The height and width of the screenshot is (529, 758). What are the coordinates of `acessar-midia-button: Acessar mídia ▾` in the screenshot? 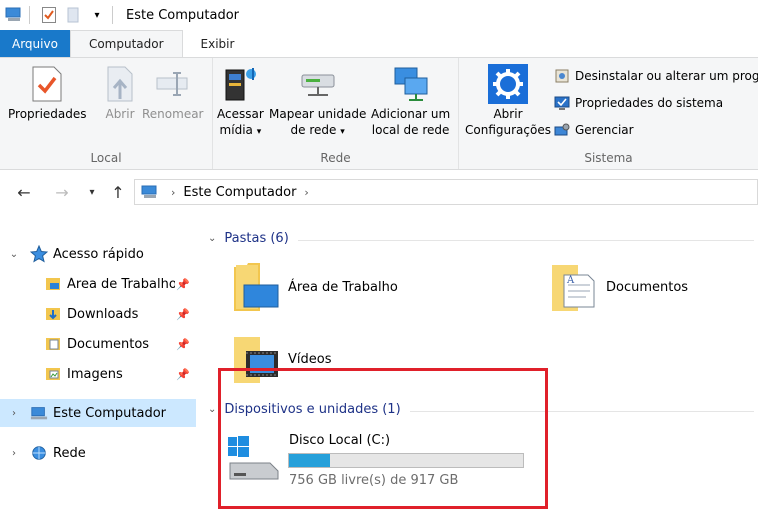 It's located at (240, 102).